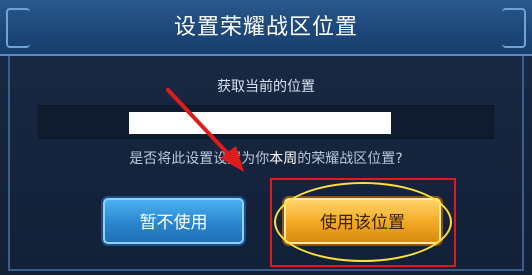 Image resolution: width=532 pixels, height=275 pixels. Describe the element at coordinates (283, 159) in the screenshot. I see `question-emphasis: 本周` at that location.